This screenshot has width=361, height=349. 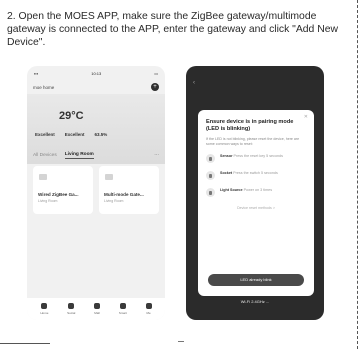 I want to click on room-tabs: All Devices Living Room ···, so click(x=96, y=155).